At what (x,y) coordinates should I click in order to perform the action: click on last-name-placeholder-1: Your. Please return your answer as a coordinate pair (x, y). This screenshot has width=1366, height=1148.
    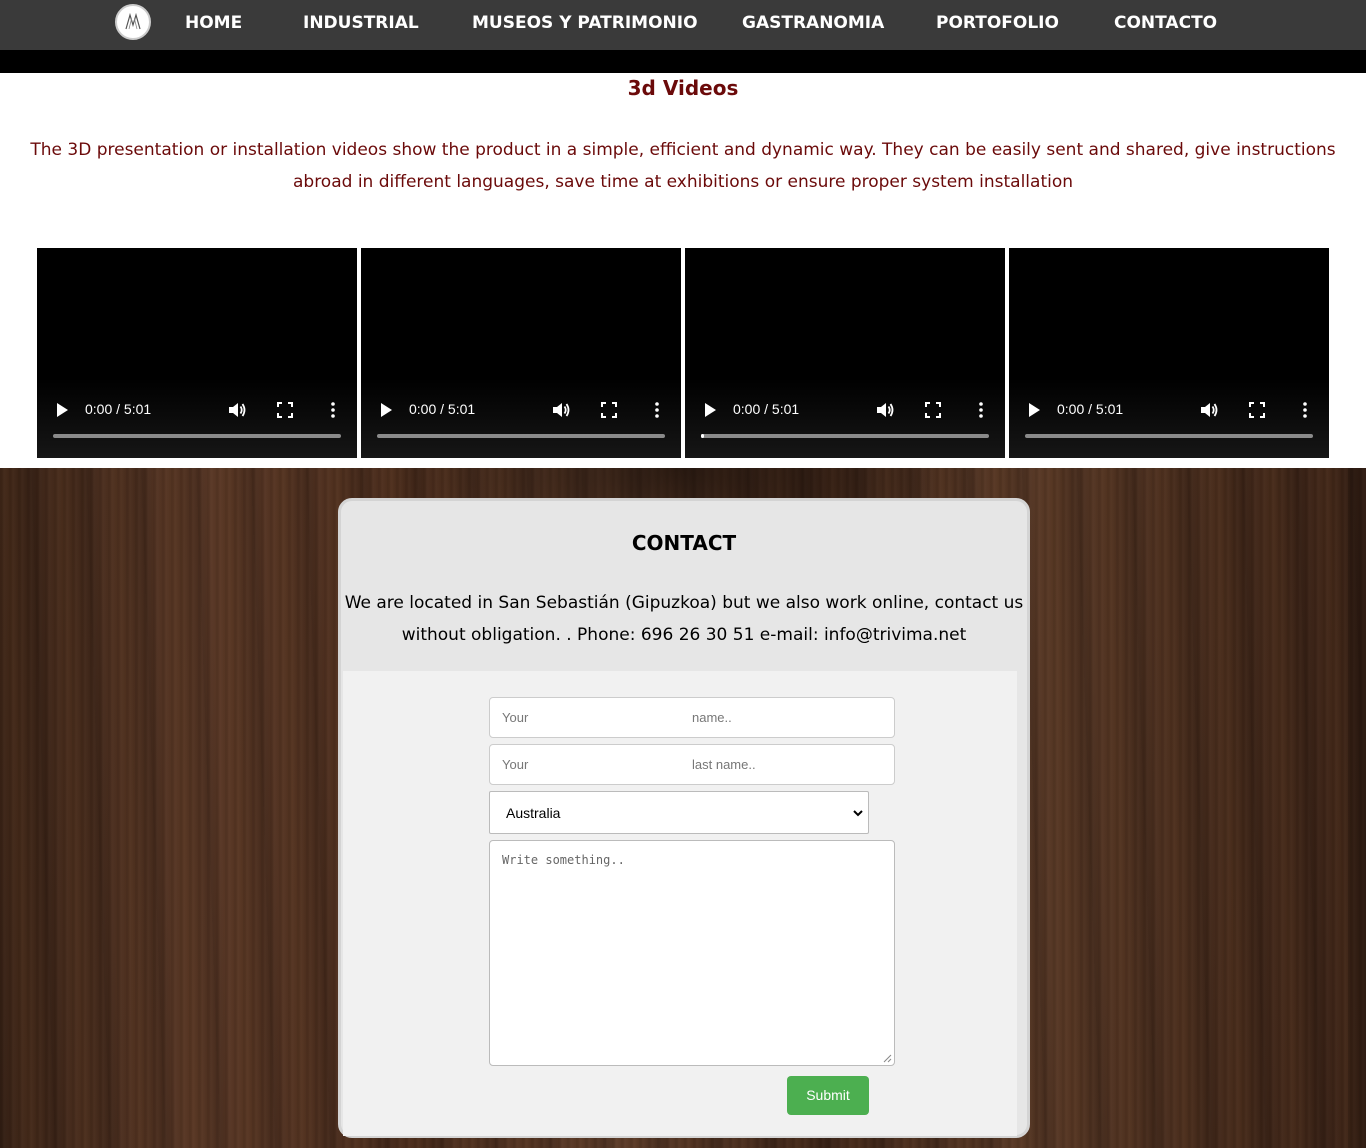
    Looking at the image, I should click on (515, 764).